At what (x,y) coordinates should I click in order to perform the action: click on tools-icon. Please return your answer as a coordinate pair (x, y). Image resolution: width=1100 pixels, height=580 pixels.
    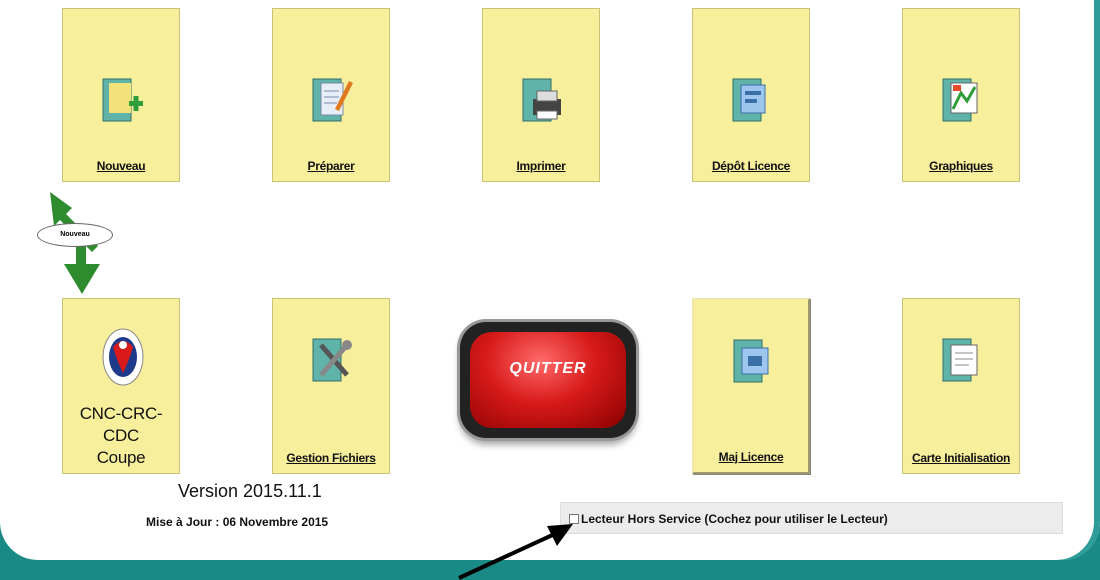
    Looking at the image, I should click on (332, 360).